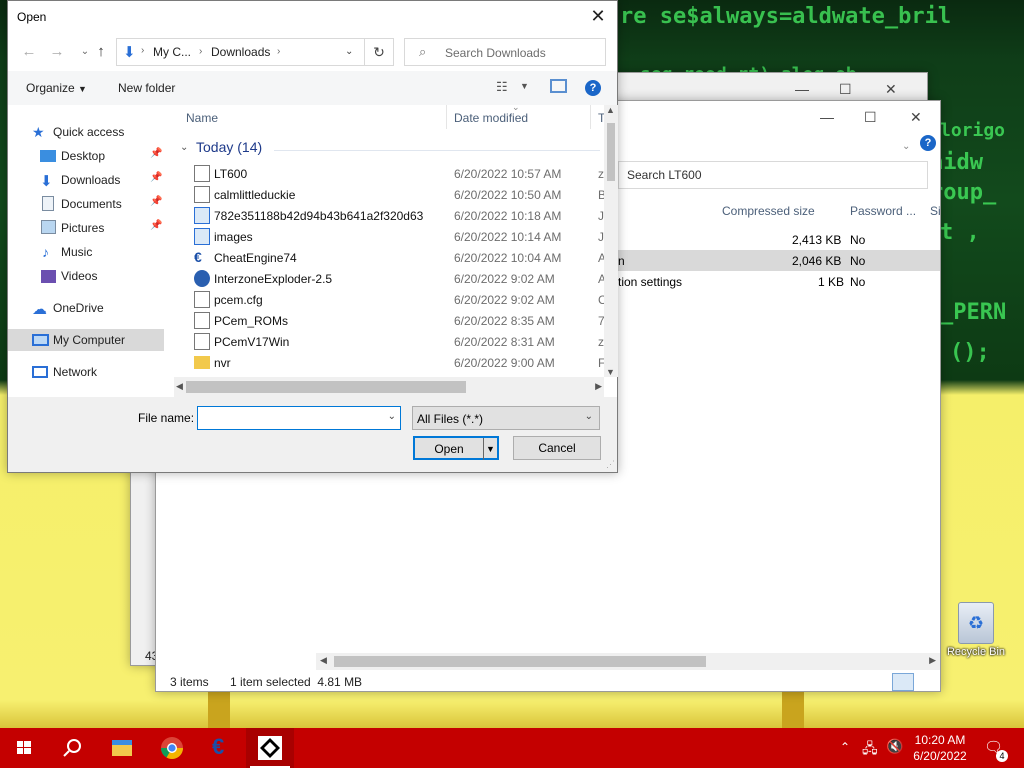  What do you see at coordinates (78, 308) in the screenshot?
I see `nav-label: OneDrive` at bounding box center [78, 308].